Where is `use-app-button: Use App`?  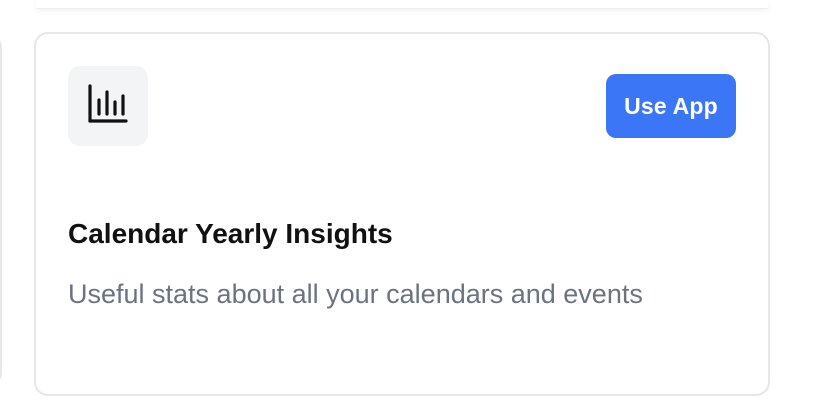
use-app-button: Use App is located at coordinates (671, 106).